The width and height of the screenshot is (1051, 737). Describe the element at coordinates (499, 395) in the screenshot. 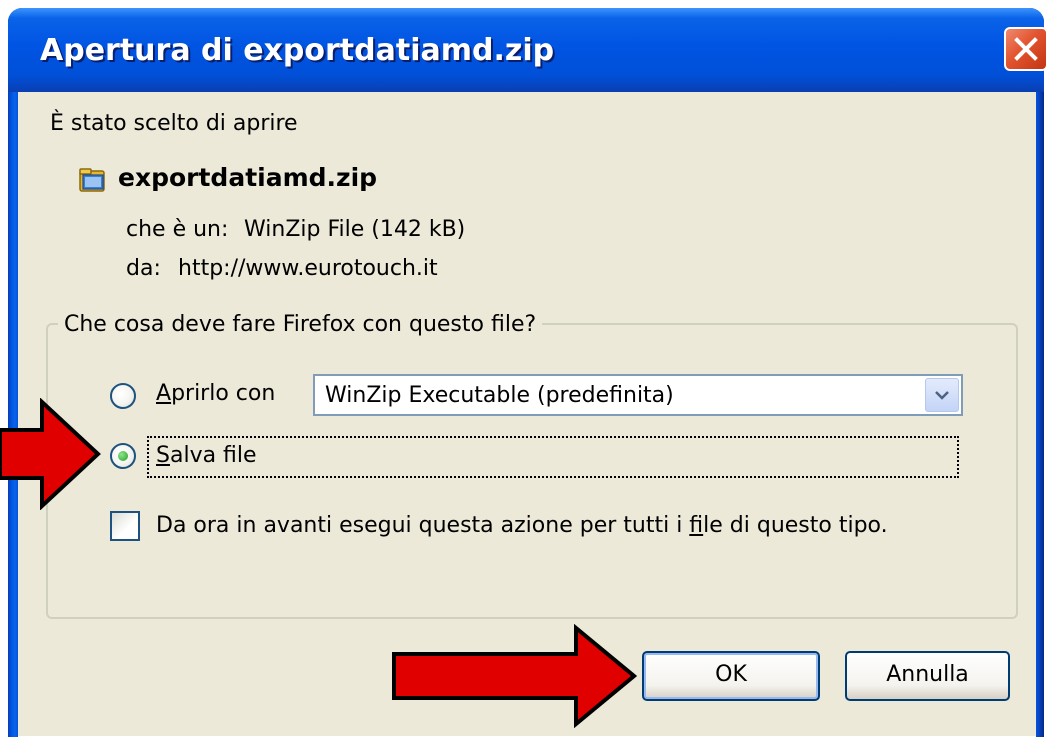

I see `open-with-app-value: WinZip Executable (predefinita)` at that location.